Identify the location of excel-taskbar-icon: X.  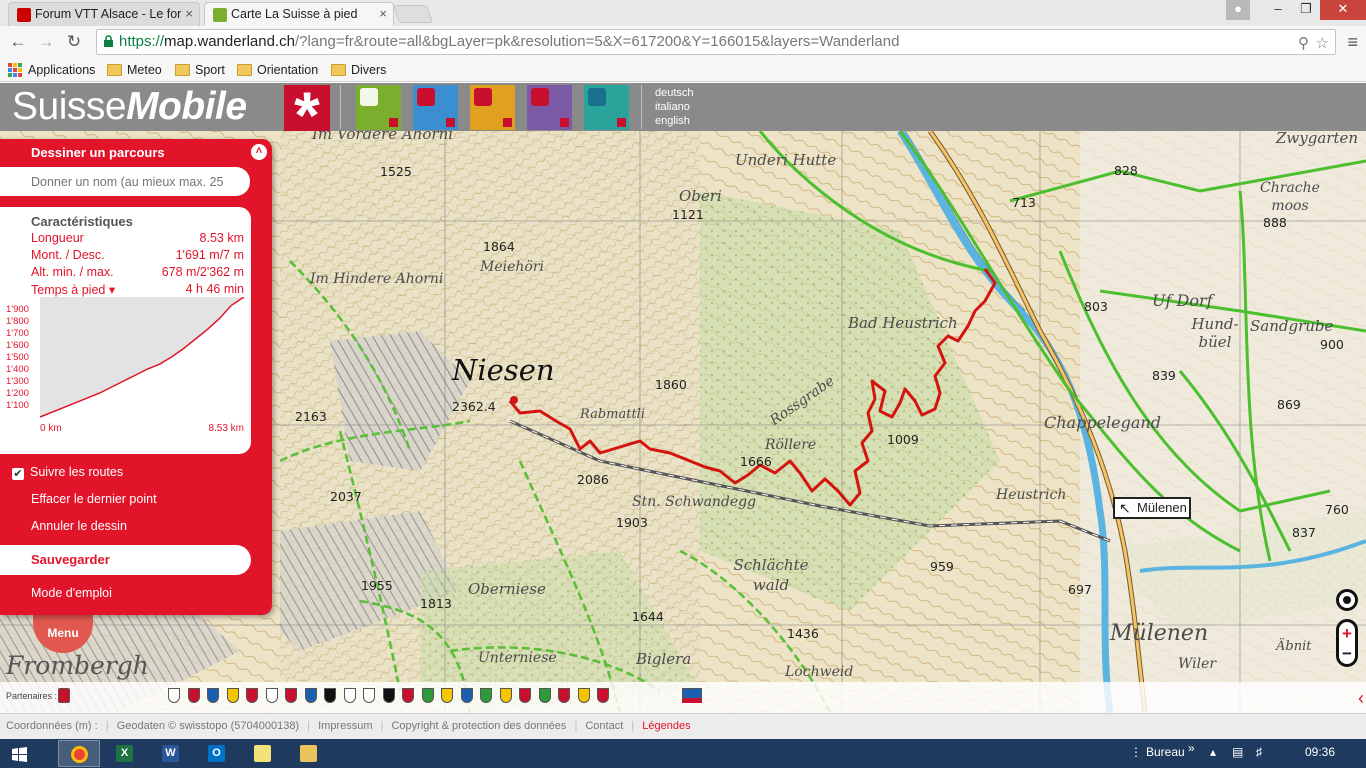
(125, 753).